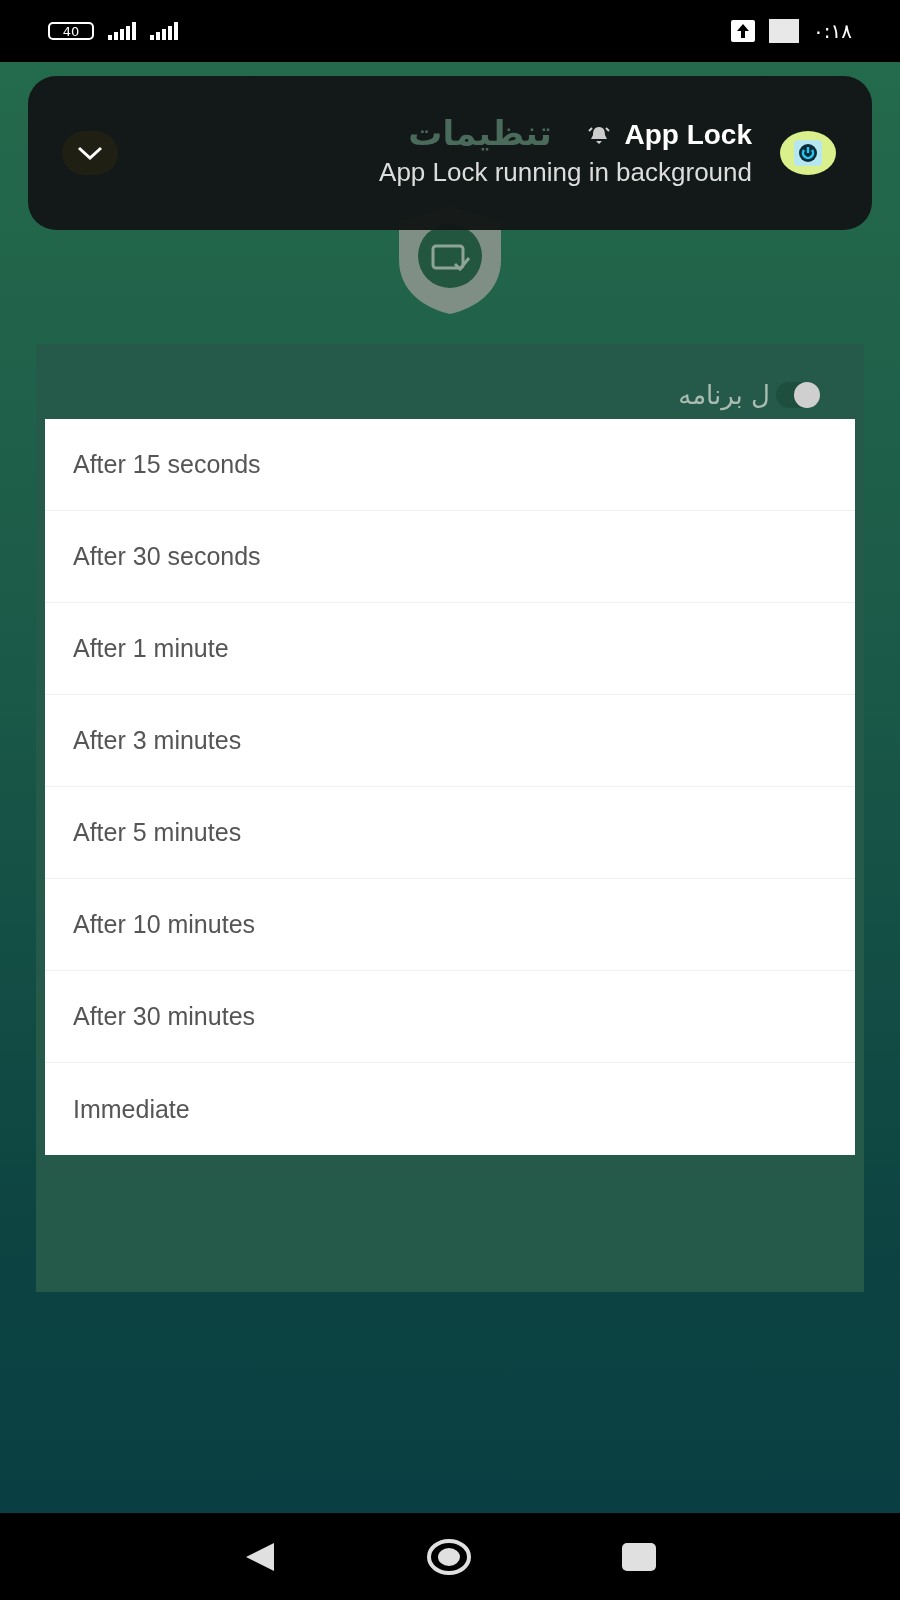 This screenshot has width=900, height=1600. I want to click on notification-title: App Lock, so click(688, 134).